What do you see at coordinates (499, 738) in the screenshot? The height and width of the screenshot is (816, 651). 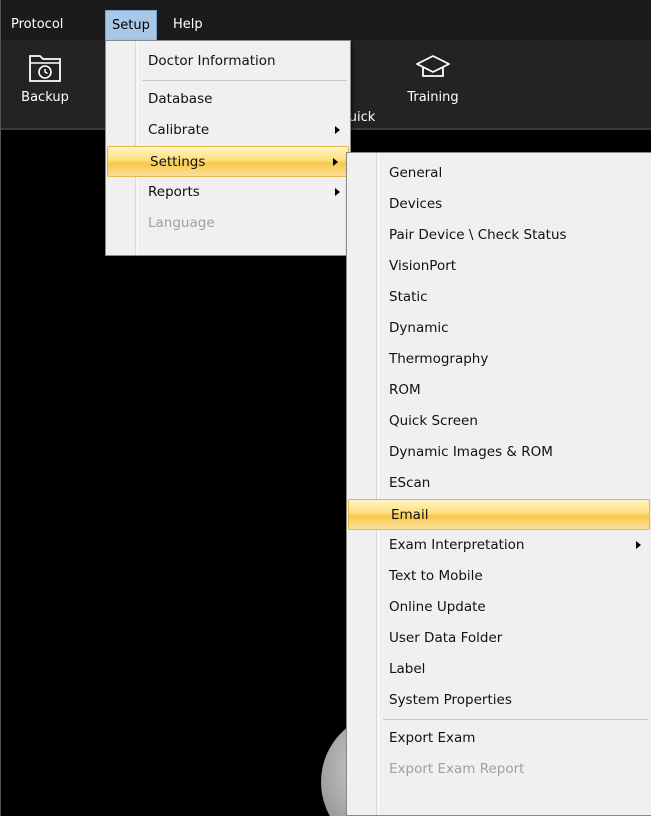 I see `menu-item-export-exam: Export Exam` at bounding box center [499, 738].